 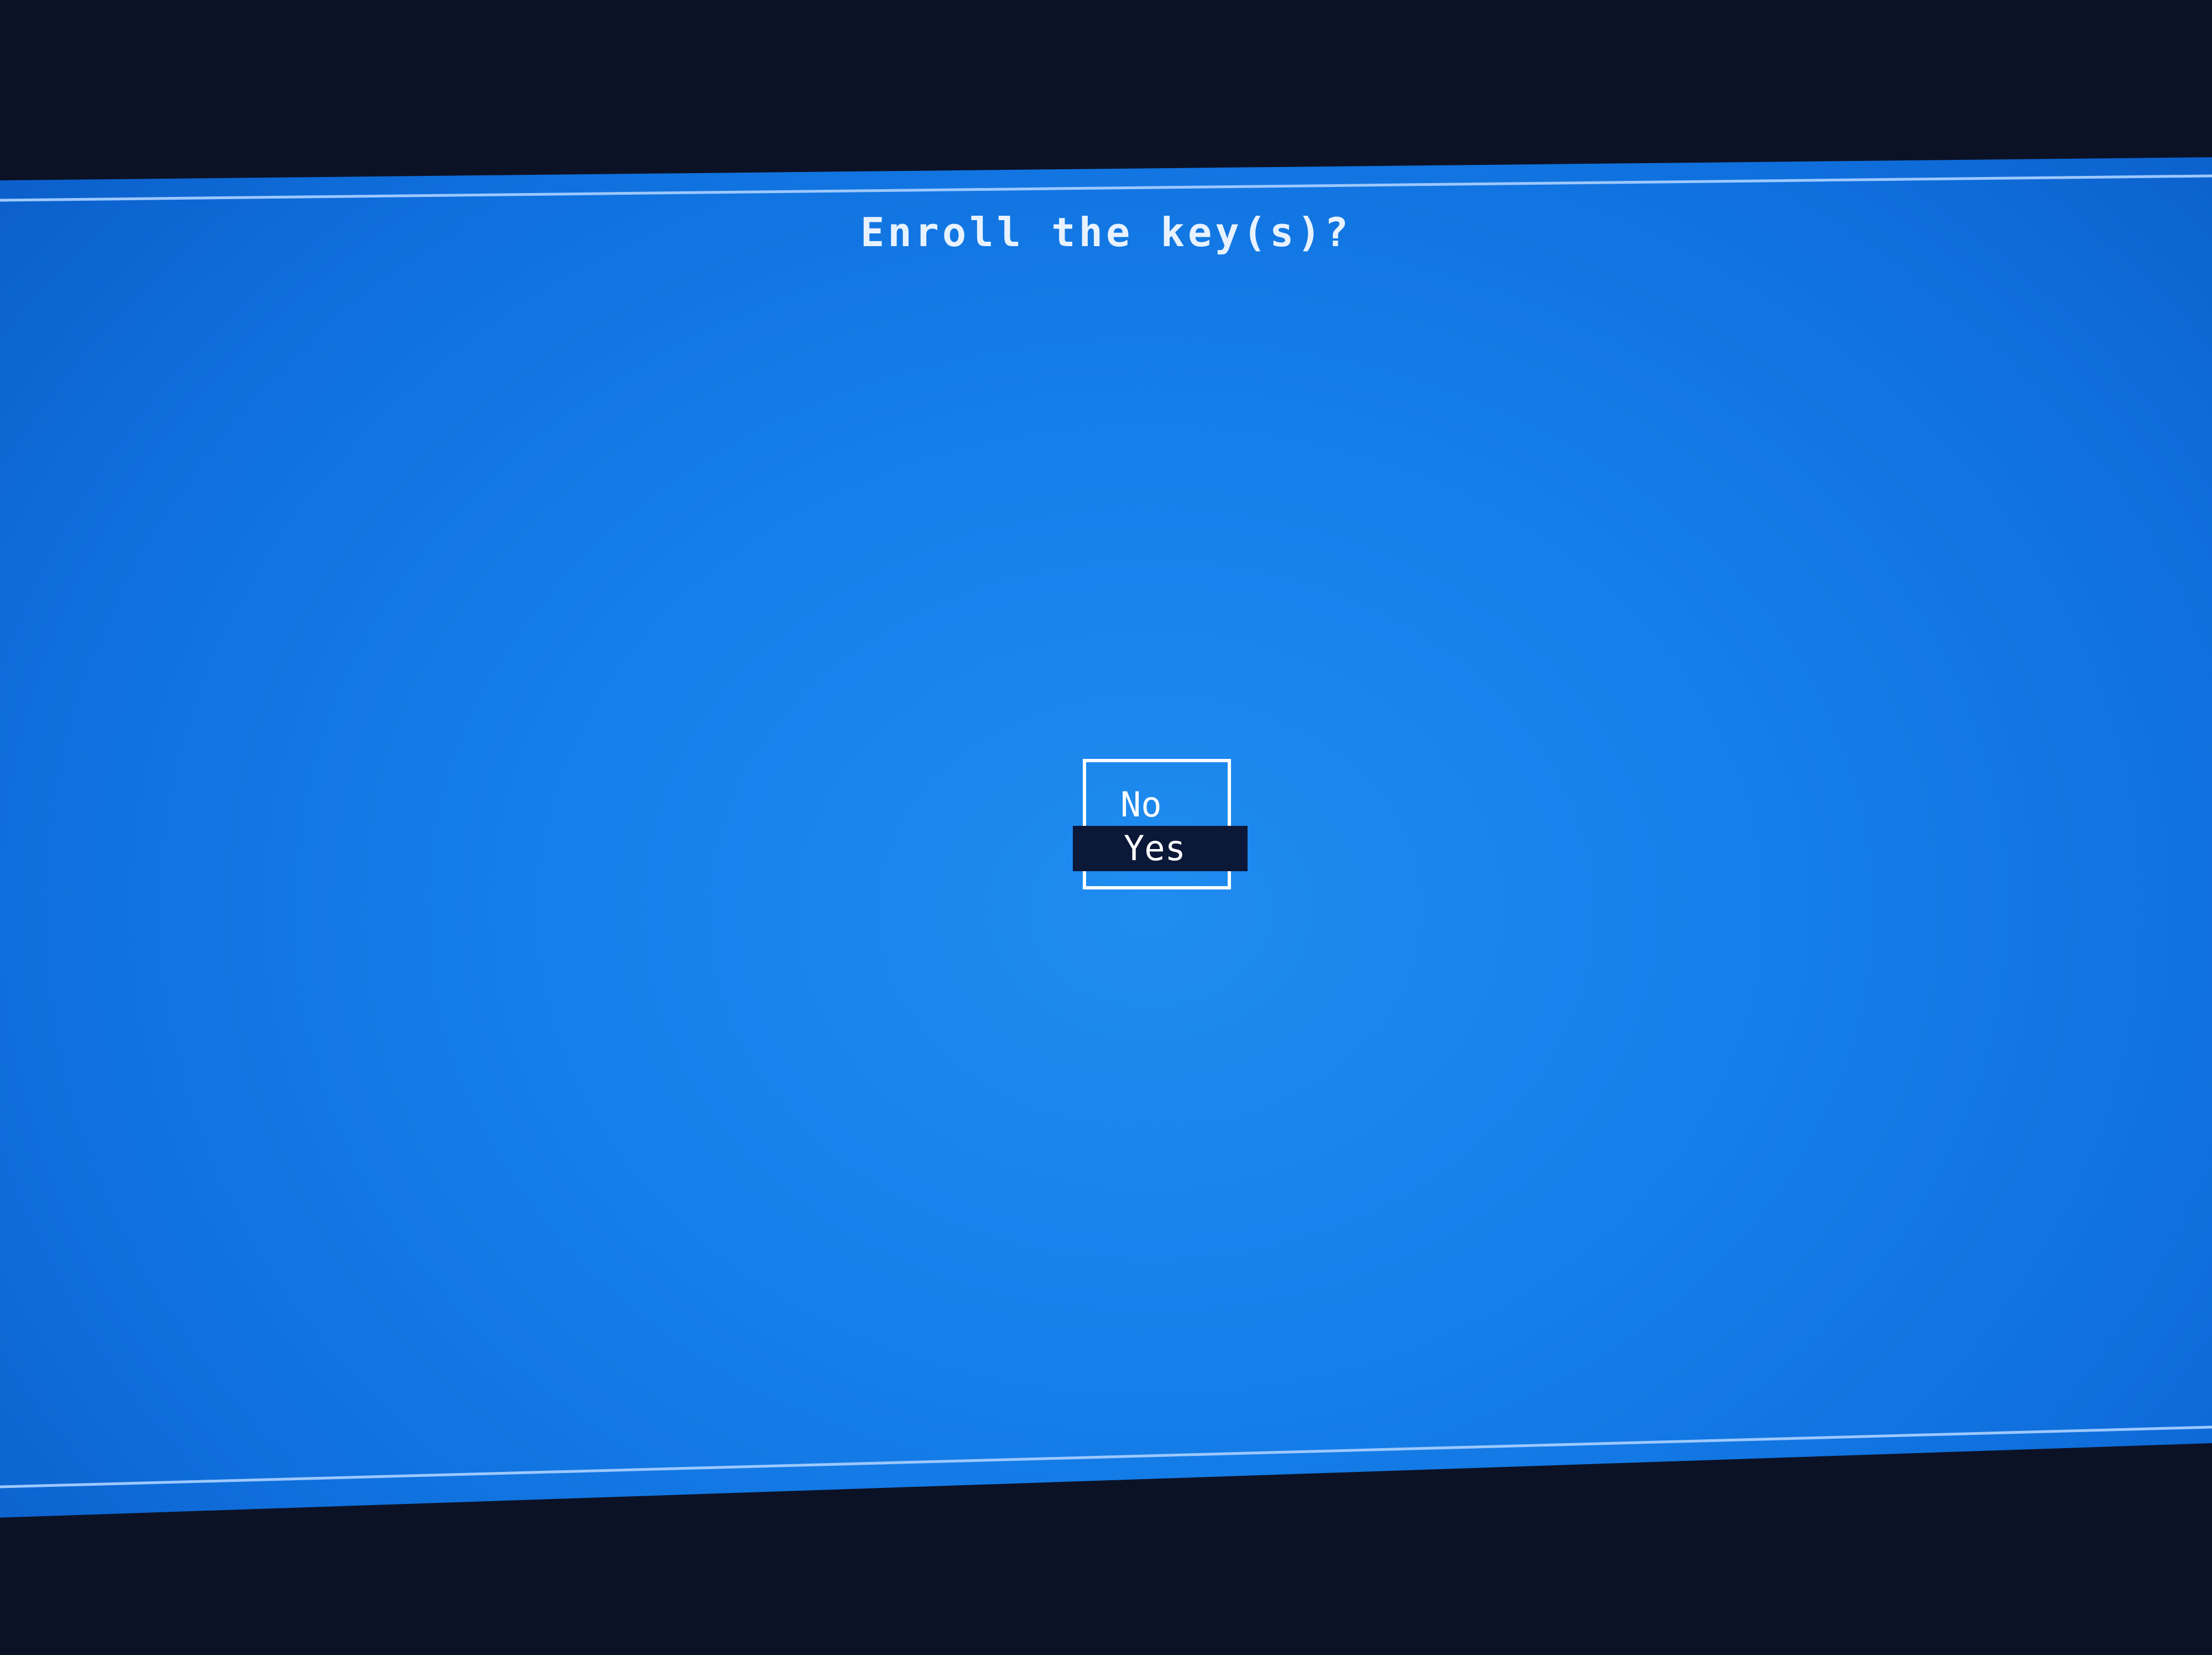 I want to click on dialog-title: Enroll the key(s)?, so click(x=1106, y=232).